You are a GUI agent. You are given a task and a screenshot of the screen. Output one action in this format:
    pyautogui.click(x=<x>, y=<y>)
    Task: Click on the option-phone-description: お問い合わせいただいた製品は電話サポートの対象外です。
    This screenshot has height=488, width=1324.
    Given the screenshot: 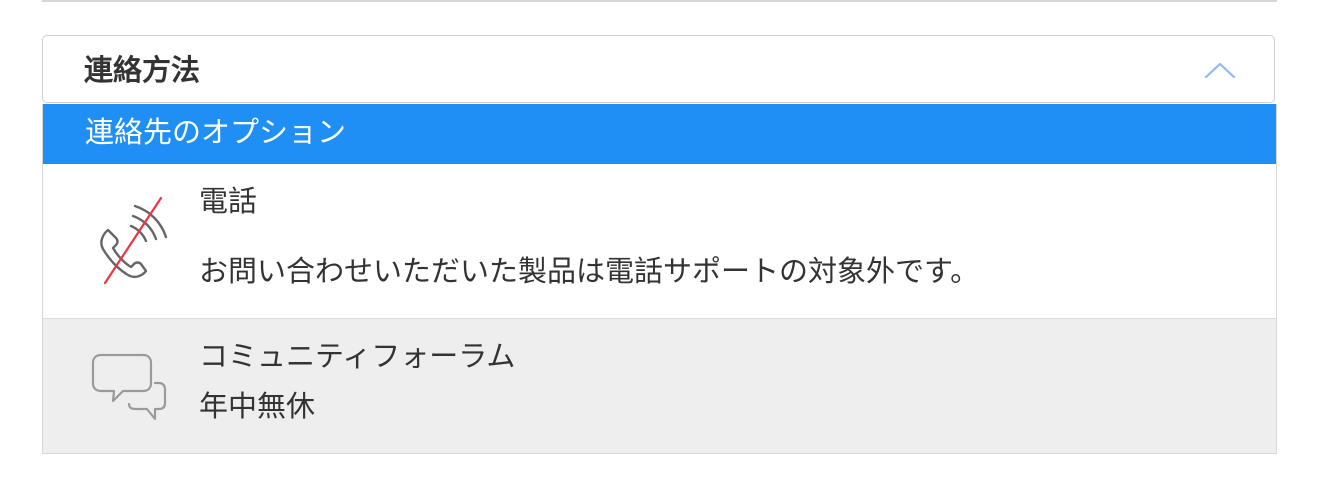 What is the action you would take?
    pyautogui.click(x=589, y=271)
    